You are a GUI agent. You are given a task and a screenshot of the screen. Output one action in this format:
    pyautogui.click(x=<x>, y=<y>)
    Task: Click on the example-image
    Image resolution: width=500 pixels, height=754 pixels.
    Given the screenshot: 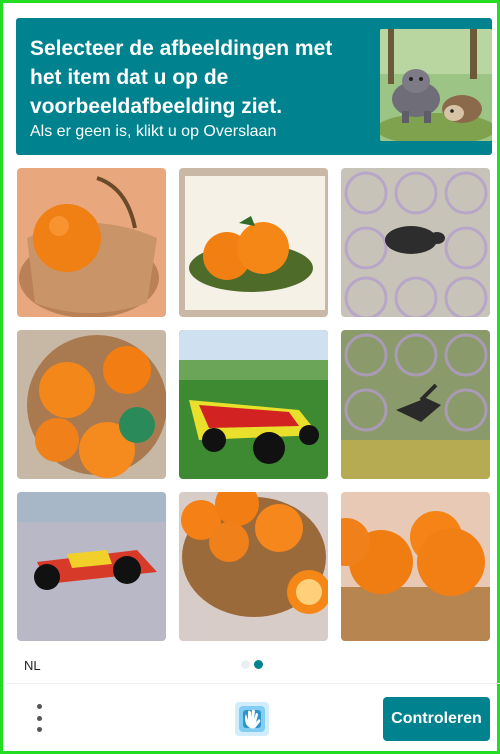 What is the action you would take?
    pyautogui.click(x=436, y=85)
    